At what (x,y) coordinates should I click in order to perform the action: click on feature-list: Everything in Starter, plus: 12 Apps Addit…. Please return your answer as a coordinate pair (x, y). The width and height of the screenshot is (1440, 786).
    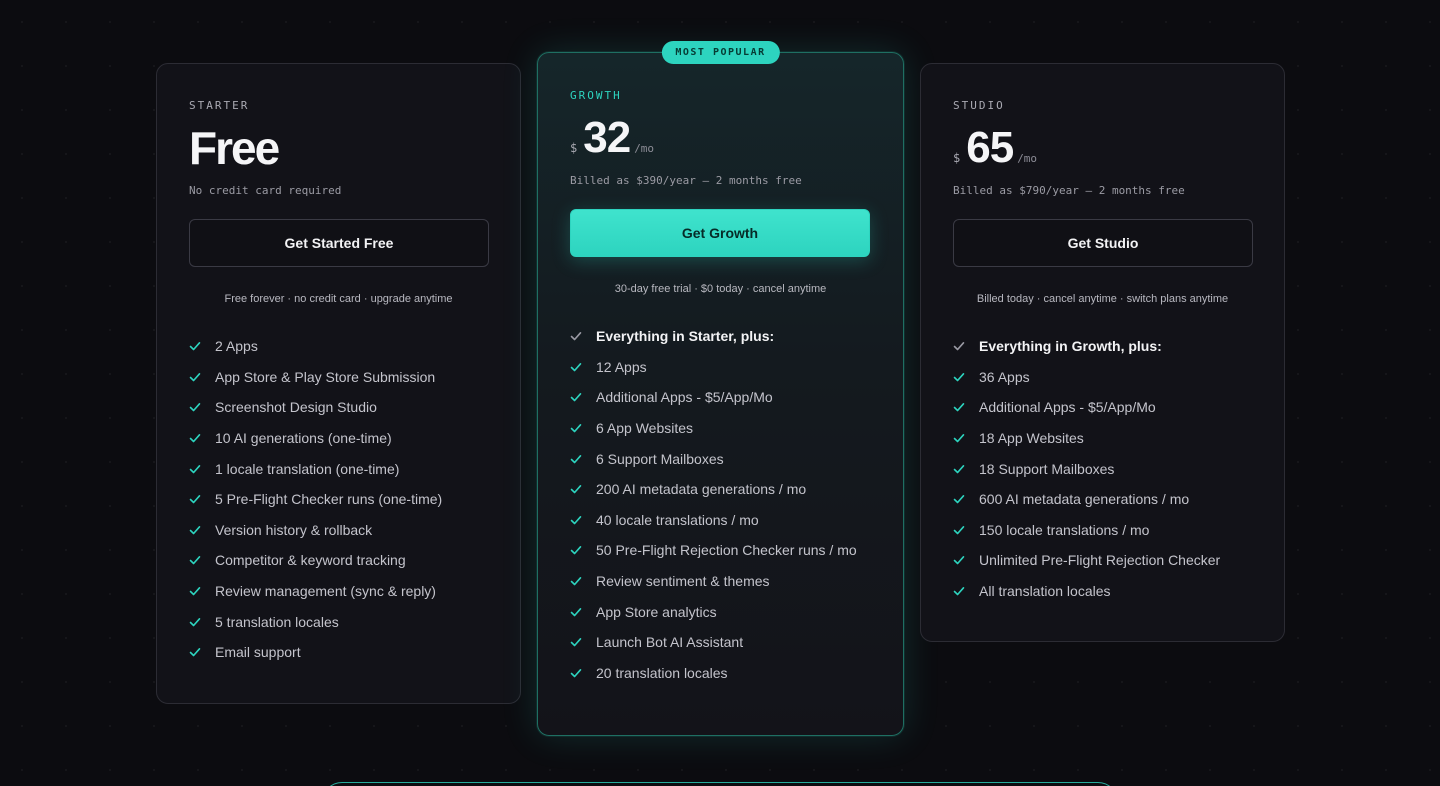
    Looking at the image, I should click on (720, 504).